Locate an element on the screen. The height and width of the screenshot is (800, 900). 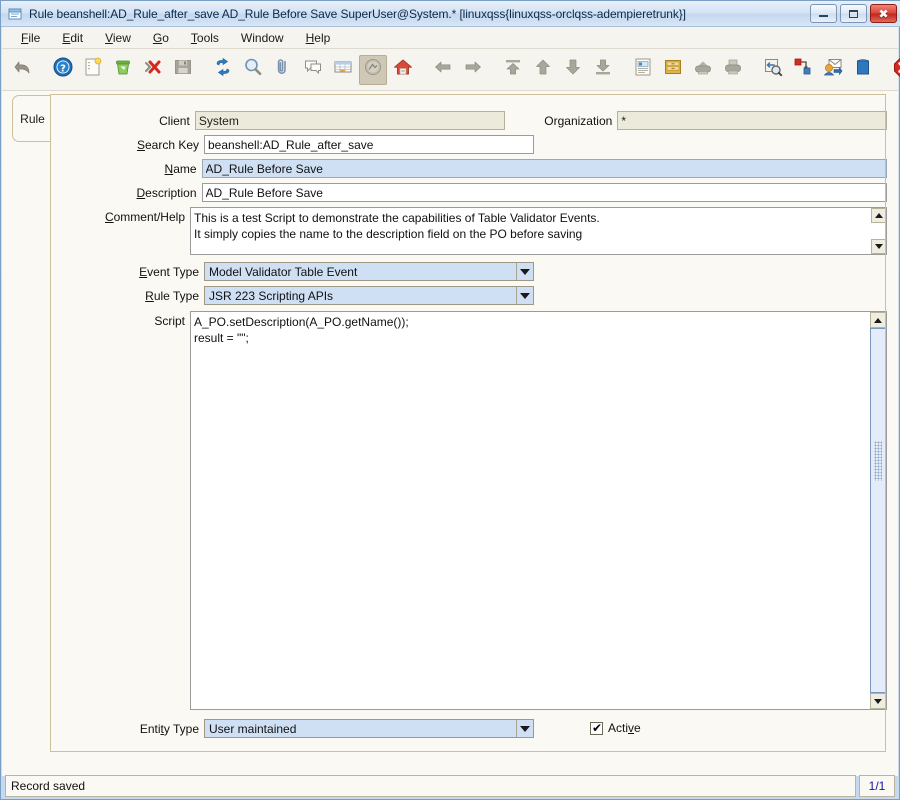
new-record-icon is located at coordinates (93, 69).